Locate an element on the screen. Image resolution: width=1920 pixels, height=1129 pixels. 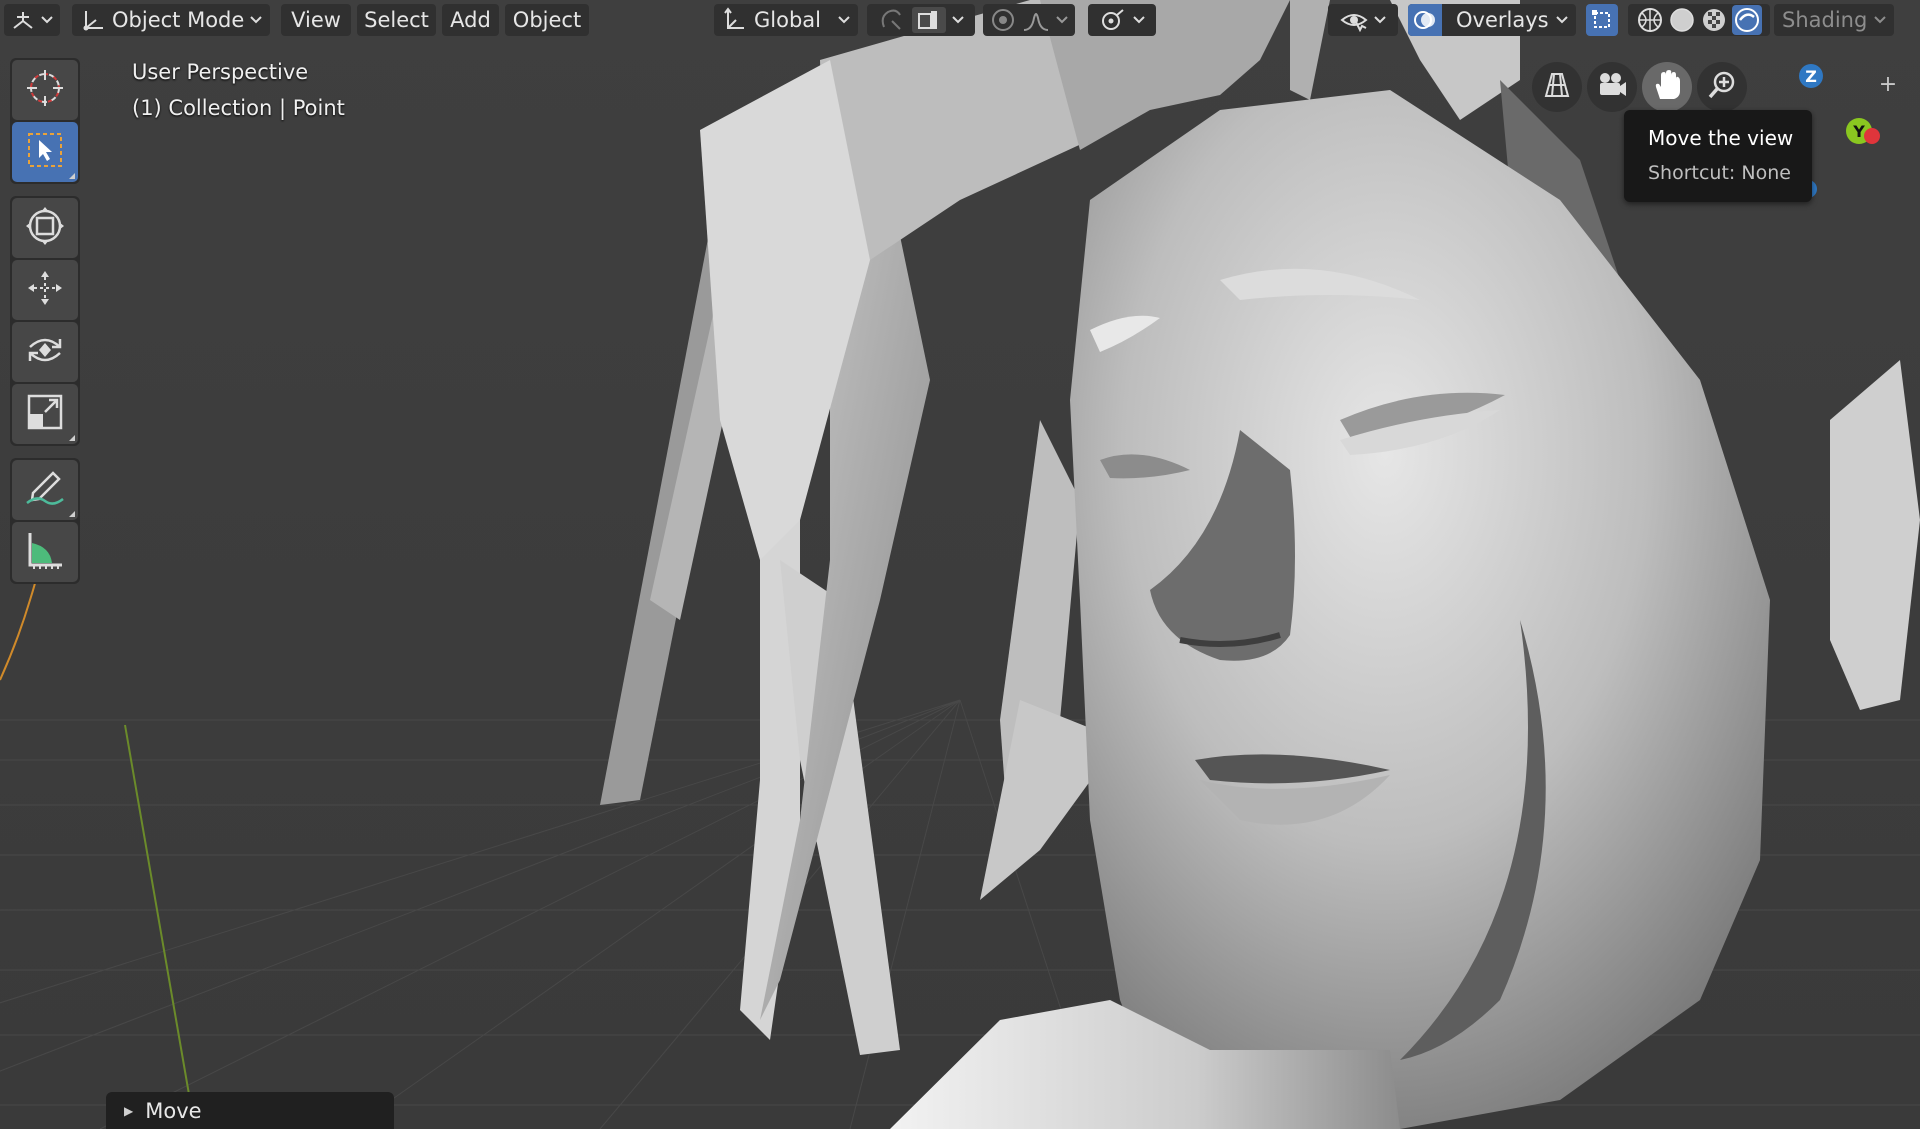
3d-viewport-icon is located at coordinates (23, 20).